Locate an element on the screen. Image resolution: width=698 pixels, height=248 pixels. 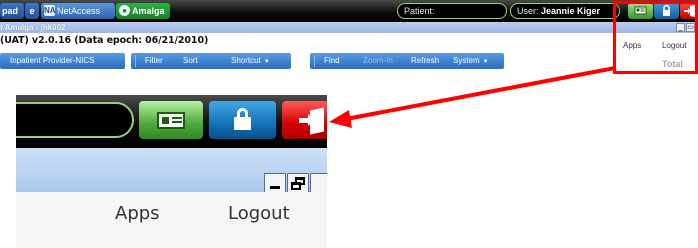
zoomed-apps-link: Apps is located at coordinates (137, 213).